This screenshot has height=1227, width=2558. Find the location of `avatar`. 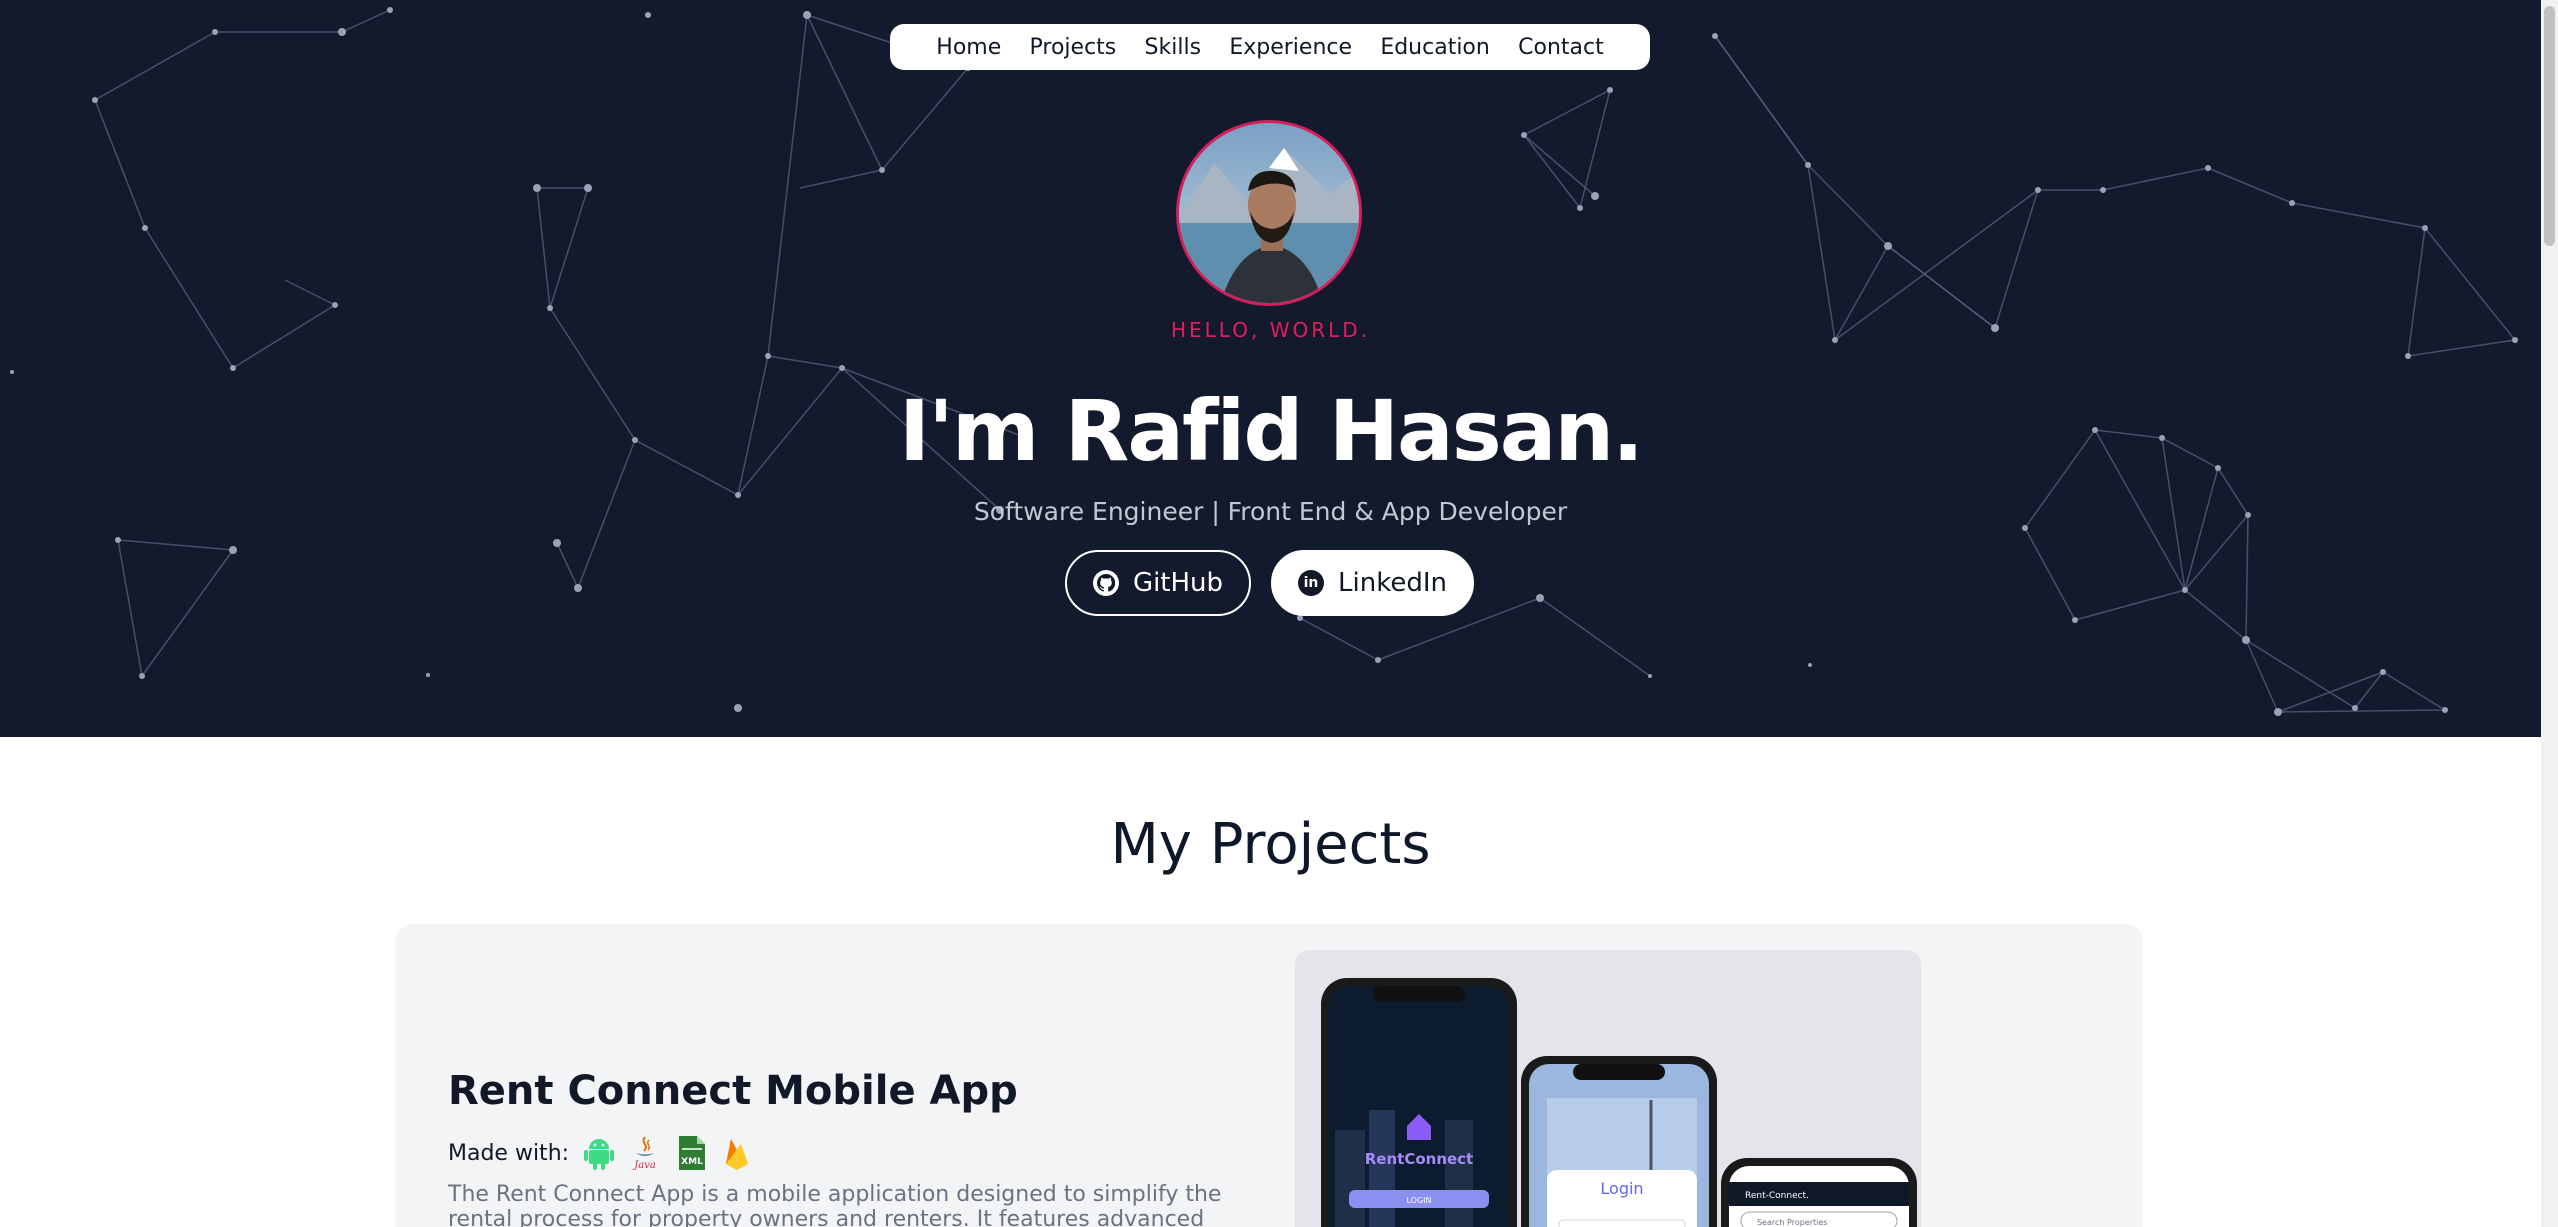

avatar is located at coordinates (1269, 213).